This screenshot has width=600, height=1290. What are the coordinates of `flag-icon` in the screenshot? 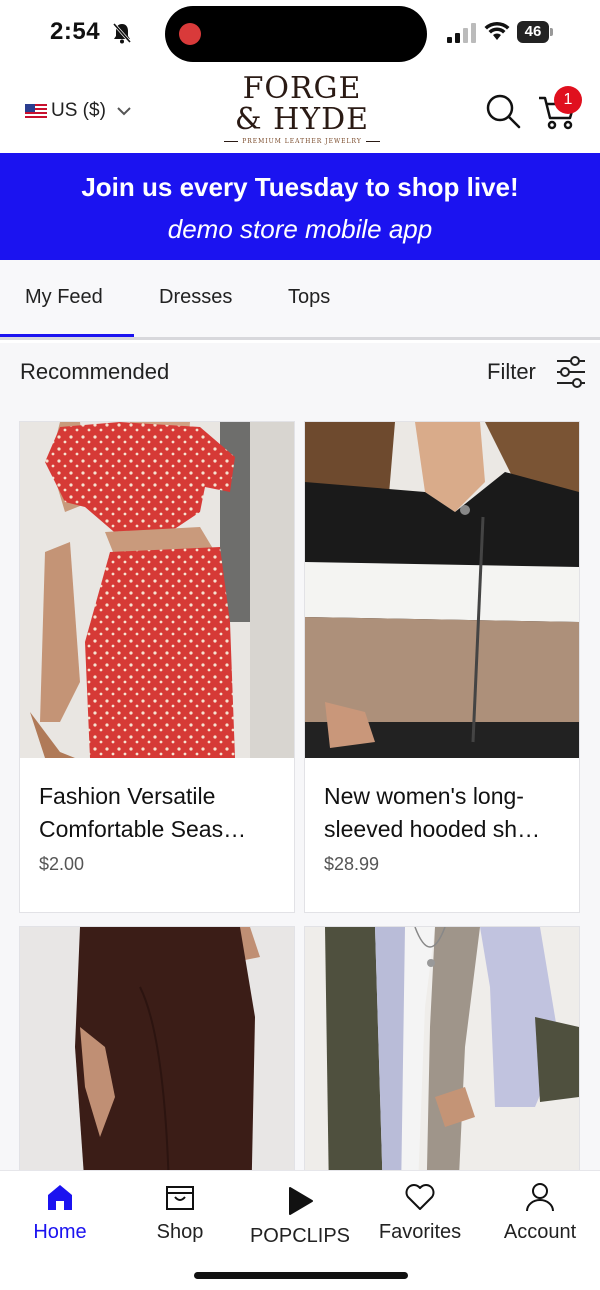 It's located at (36, 111).